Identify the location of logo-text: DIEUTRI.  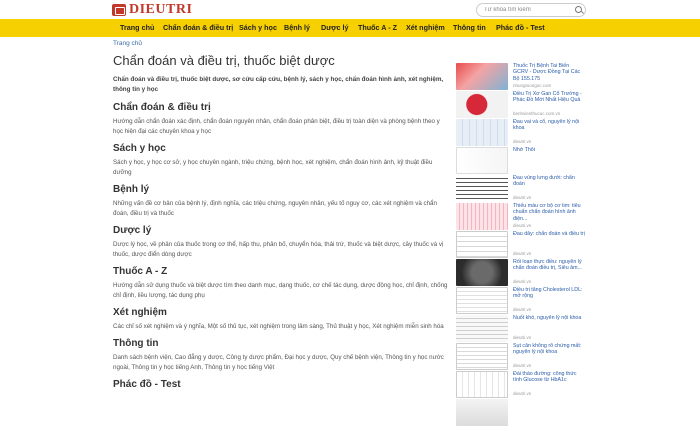
(161, 9).